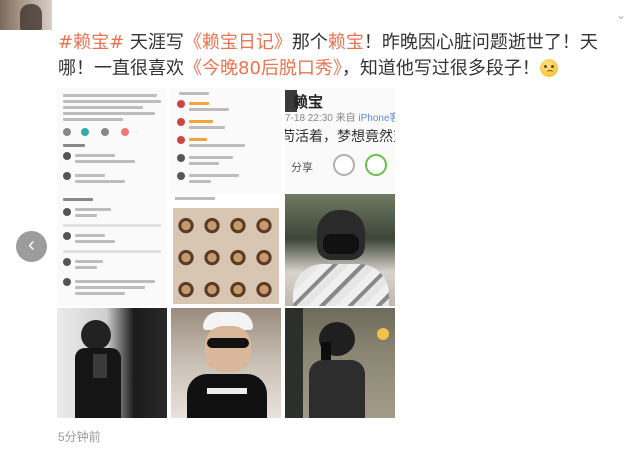  I want to click on post-text-2: 那个, so click(309, 42).